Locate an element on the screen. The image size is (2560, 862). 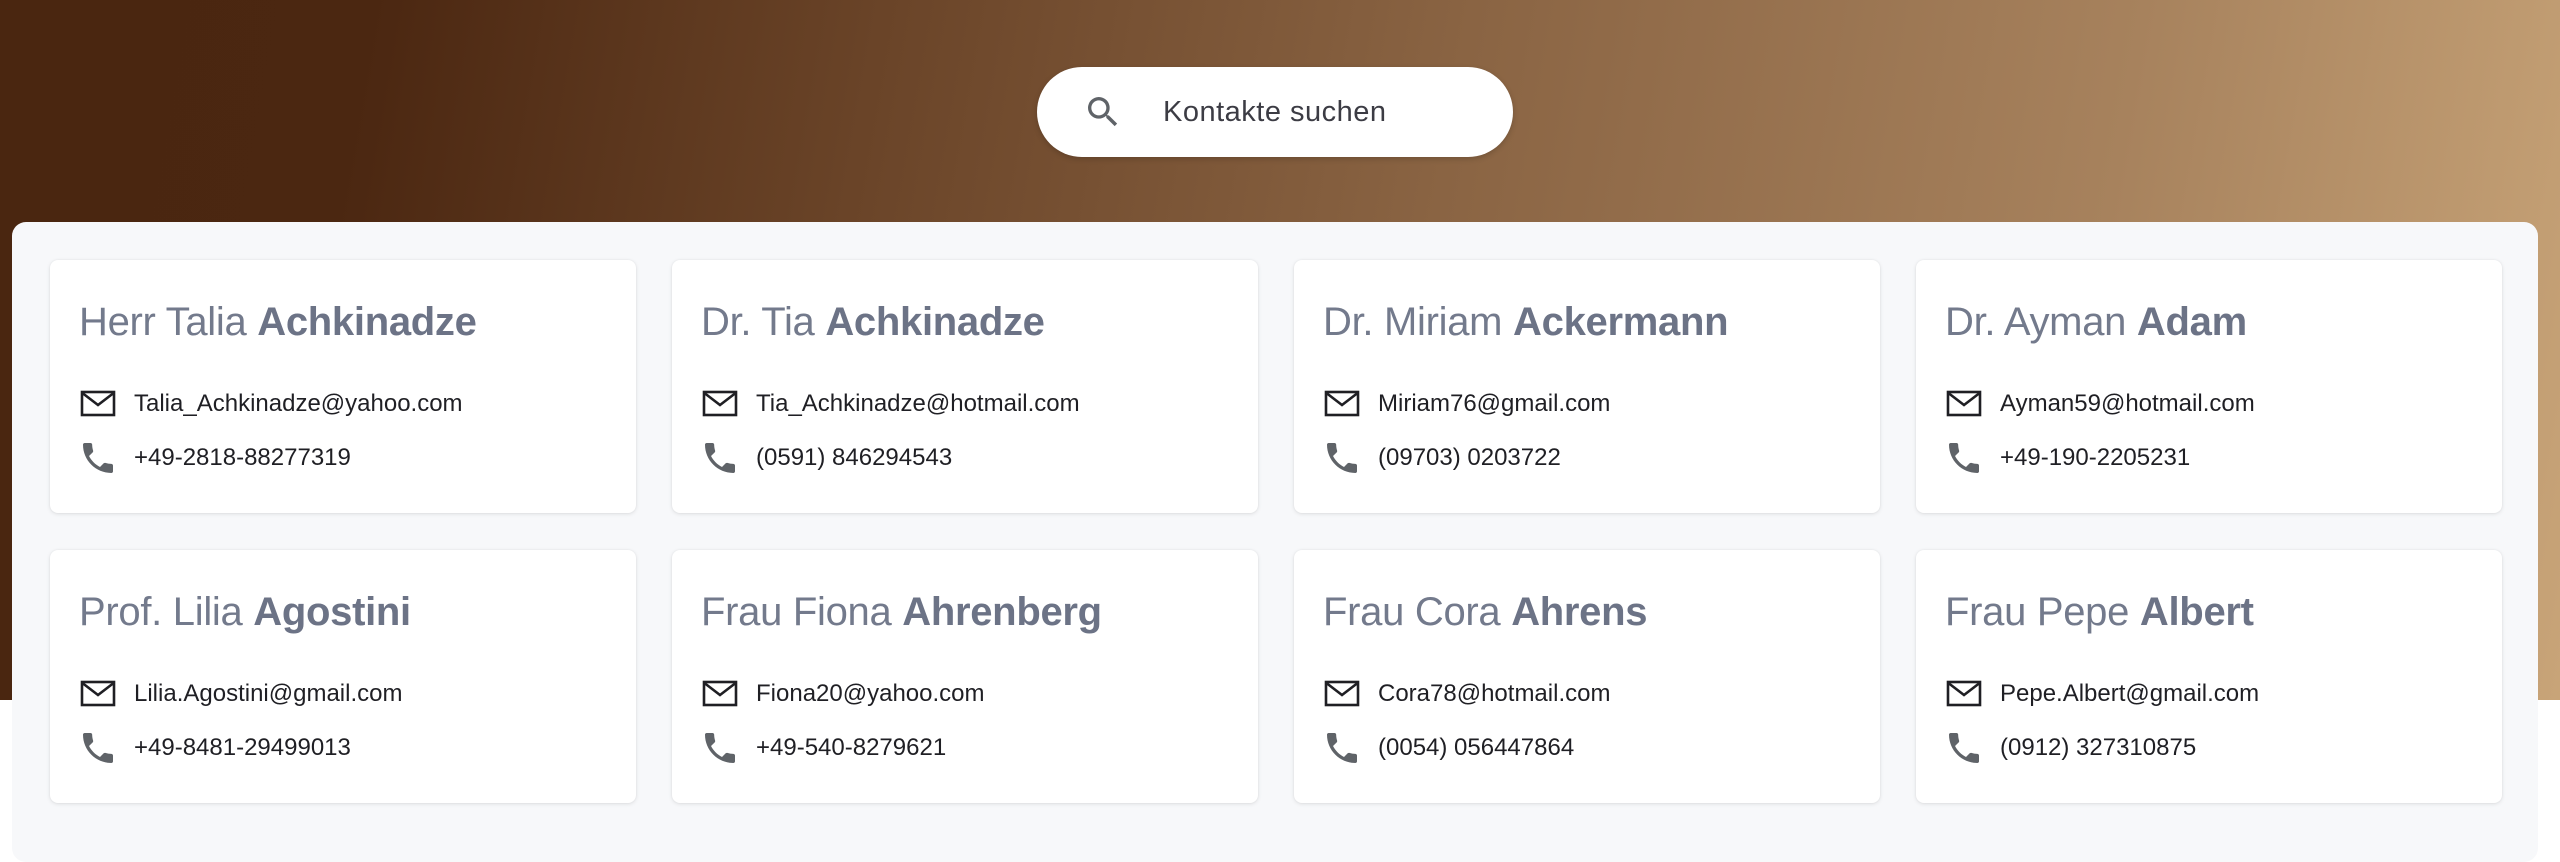
contact-email-row: Fiona20@yahoo.com is located at coordinates (842, 694).